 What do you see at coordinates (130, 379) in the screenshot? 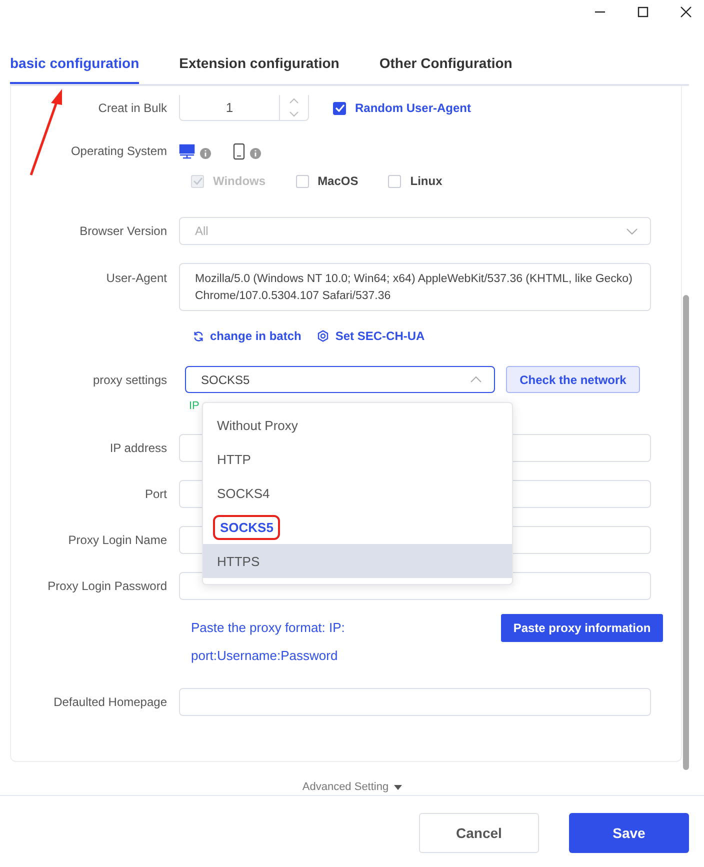
I see `field-label: proxy settings` at bounding box center [130, 379].